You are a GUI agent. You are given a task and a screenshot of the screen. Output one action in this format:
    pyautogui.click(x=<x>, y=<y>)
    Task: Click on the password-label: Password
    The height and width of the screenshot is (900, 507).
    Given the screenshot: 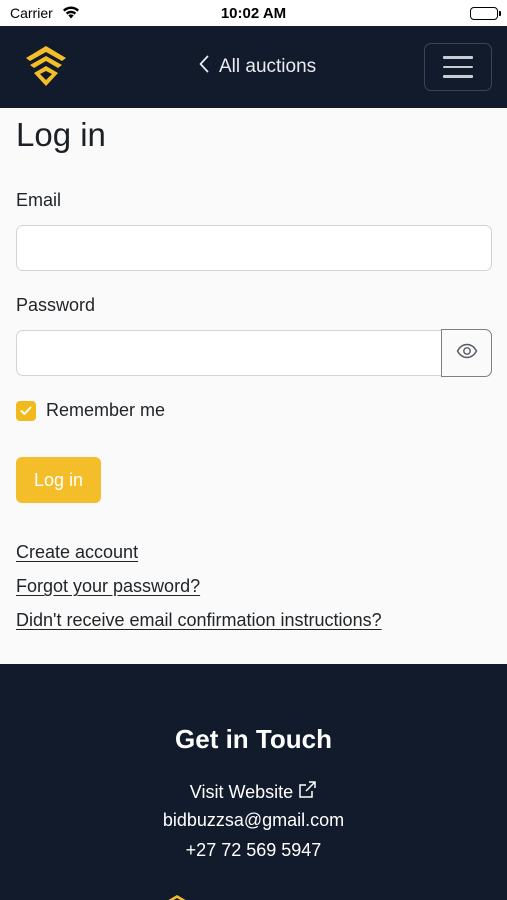 What is the action you would take?
    pyautogui.click(x=56, y=305)
    